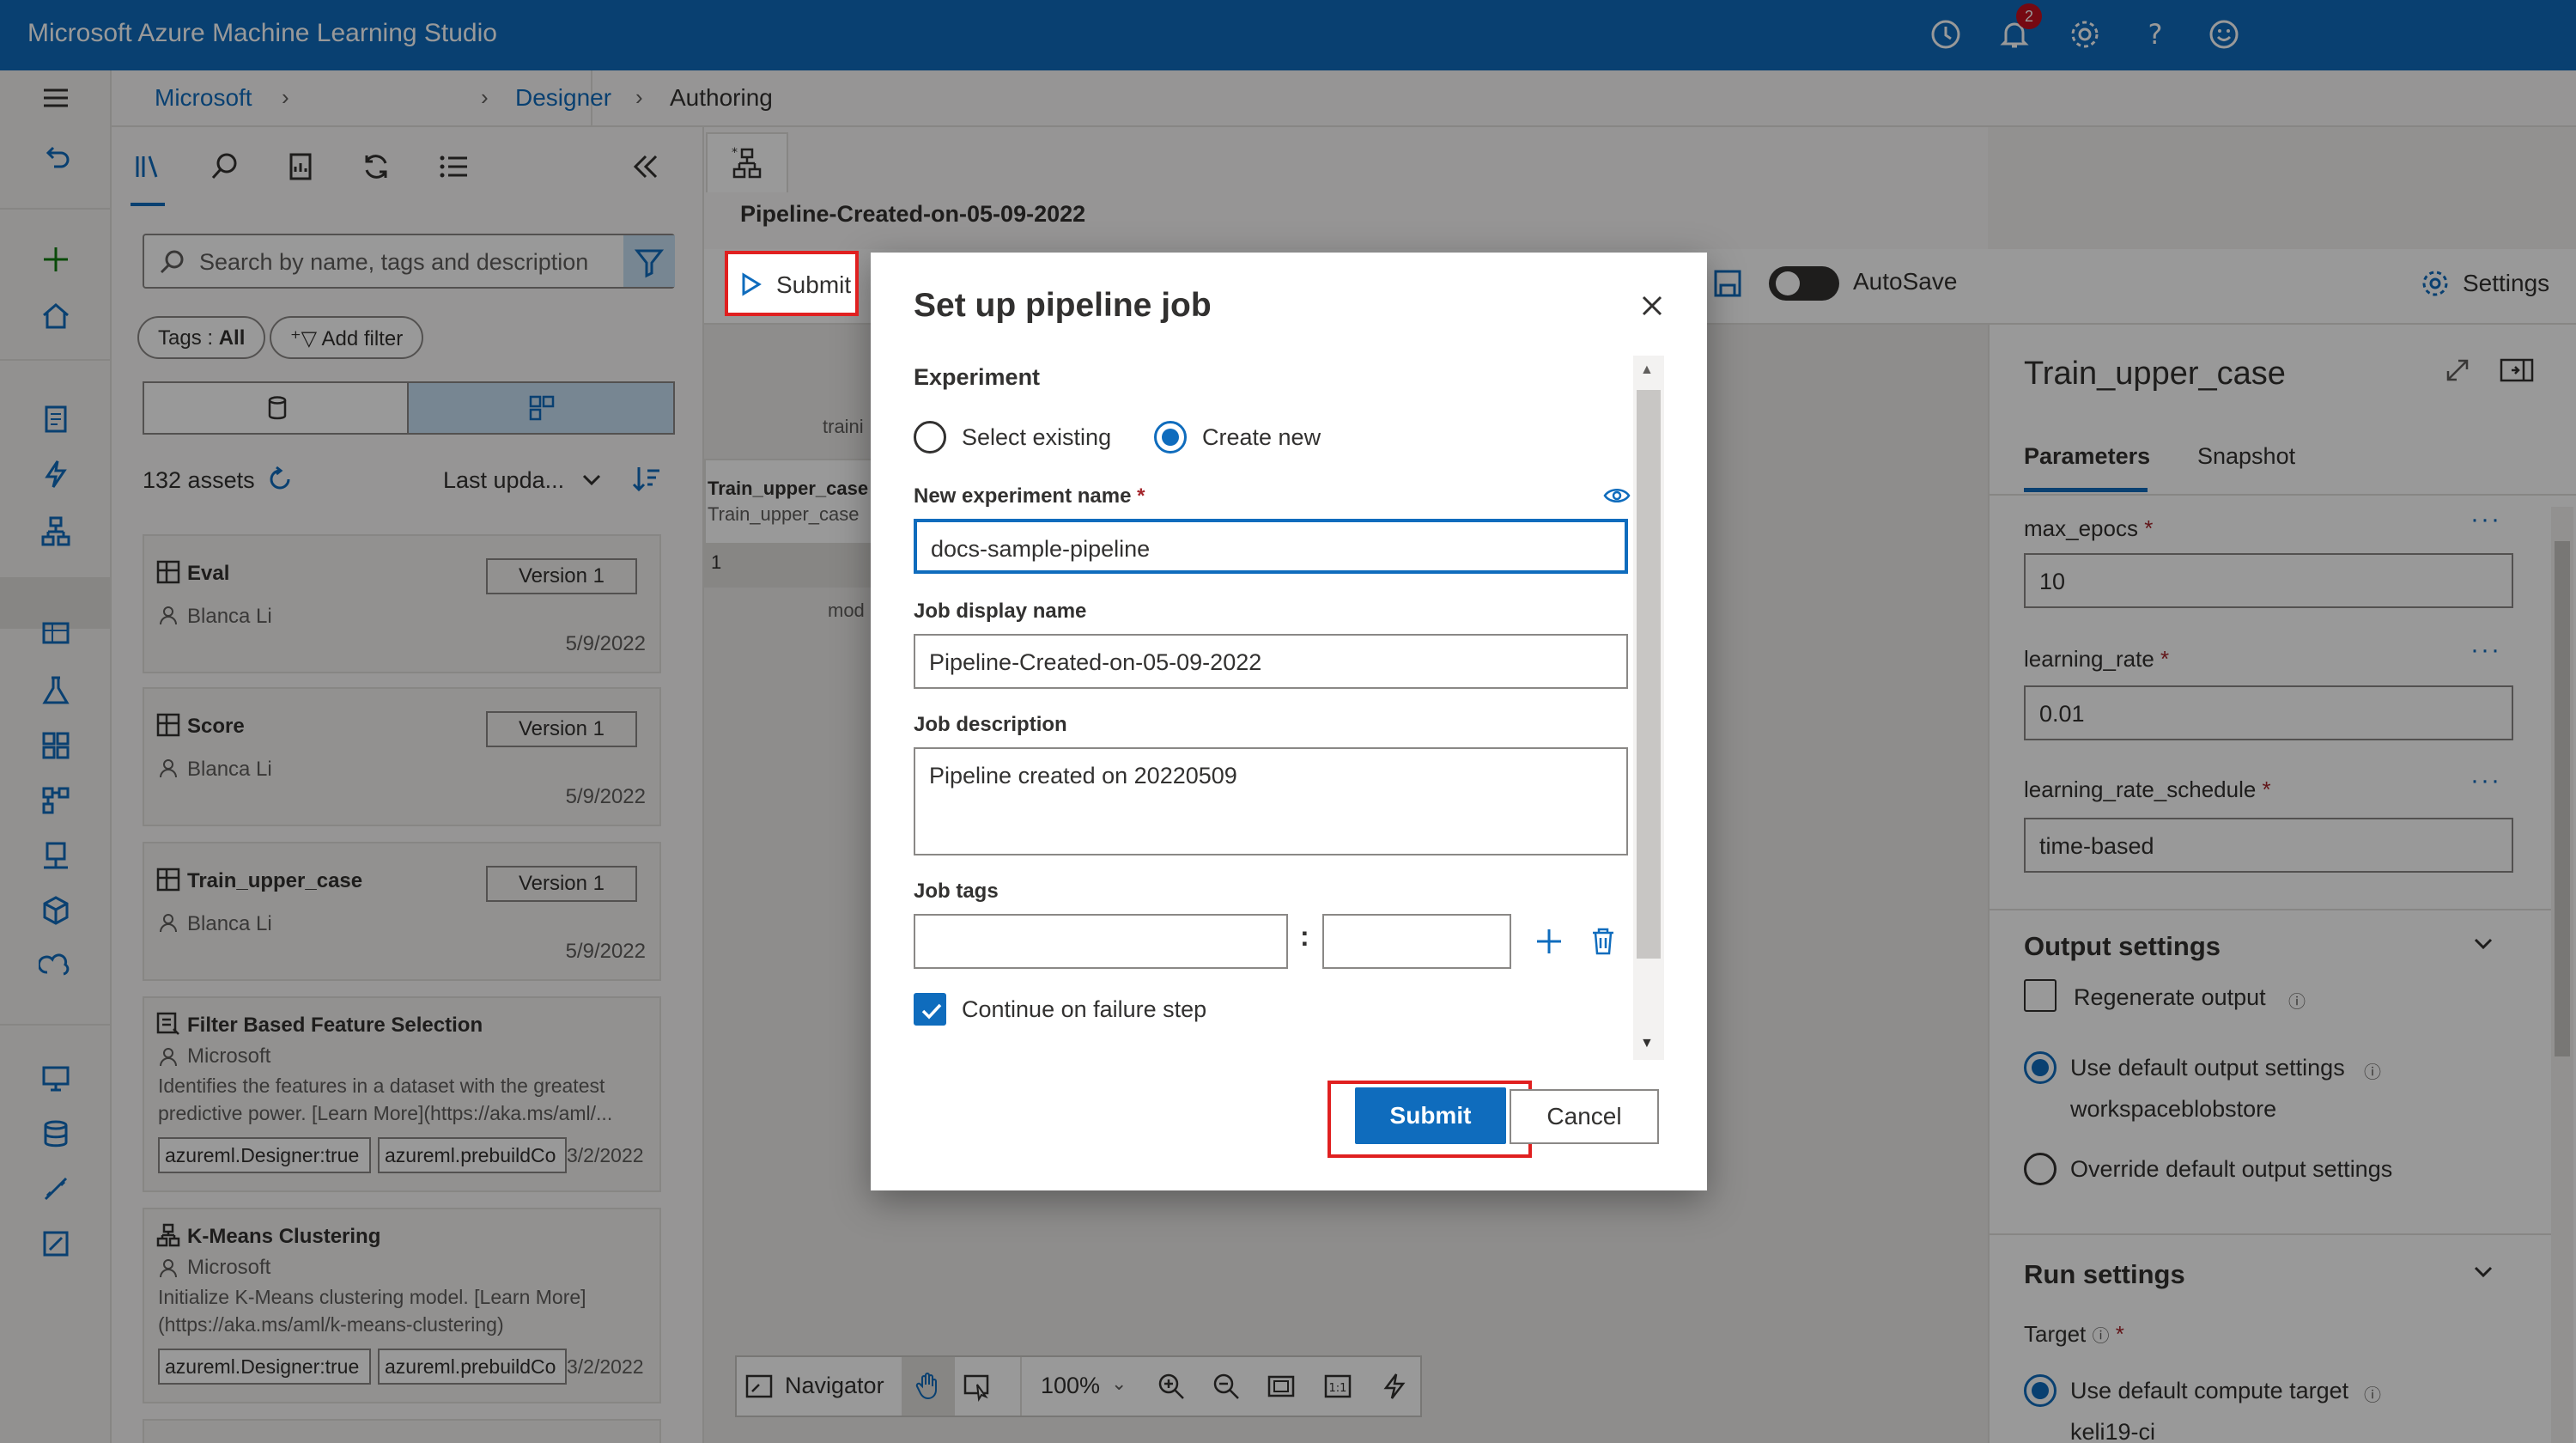  I want to click on tag-value-input, so click(1416, 941).